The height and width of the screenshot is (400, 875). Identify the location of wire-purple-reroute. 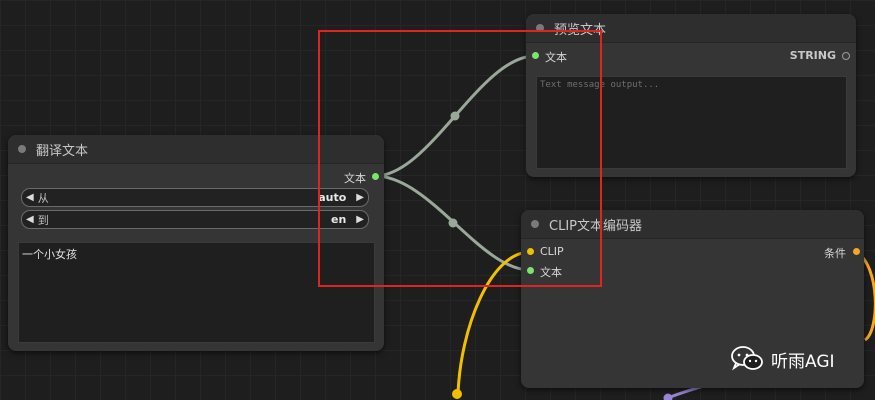
(668, 396).